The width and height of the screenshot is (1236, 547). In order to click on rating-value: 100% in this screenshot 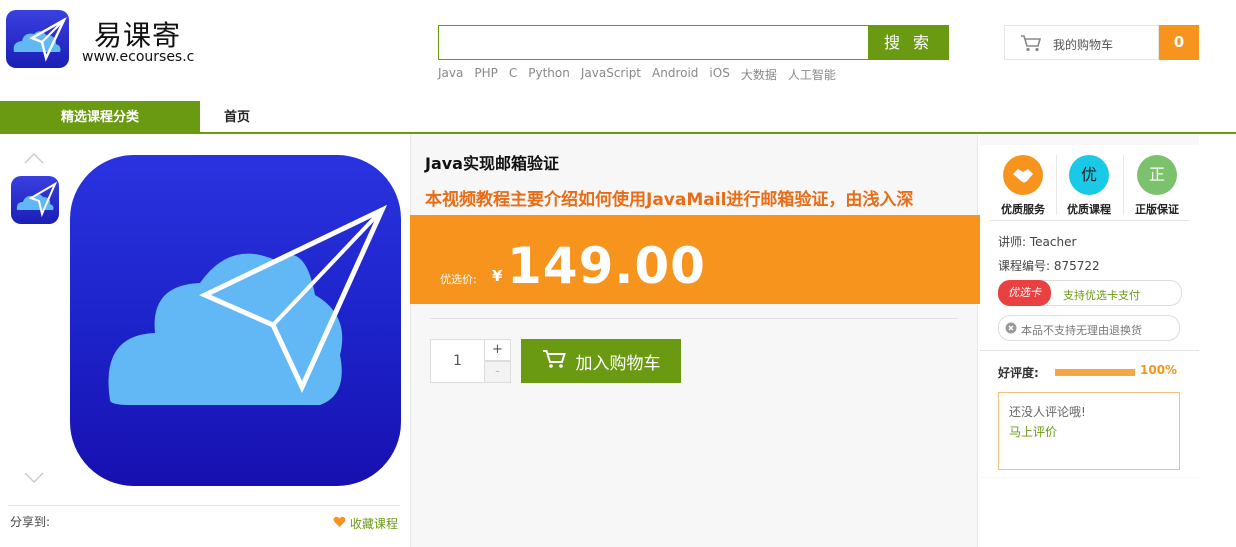, I will do `click(1159, 370)`.